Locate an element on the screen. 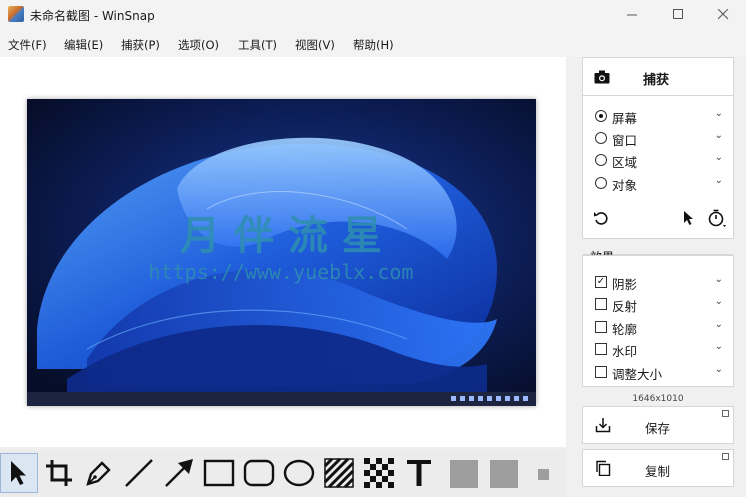 The width and height of the screenshot is (746, 497). effect-label: 水印 is located at coordinates (625, 351).